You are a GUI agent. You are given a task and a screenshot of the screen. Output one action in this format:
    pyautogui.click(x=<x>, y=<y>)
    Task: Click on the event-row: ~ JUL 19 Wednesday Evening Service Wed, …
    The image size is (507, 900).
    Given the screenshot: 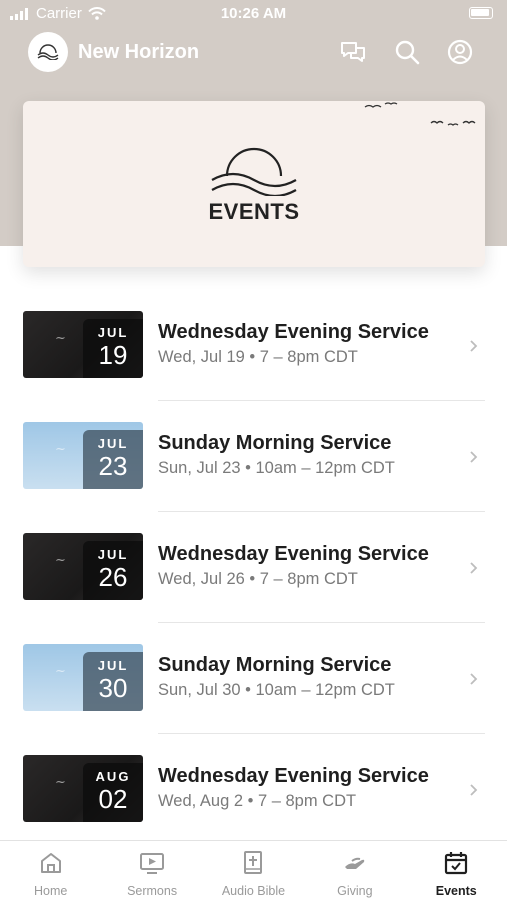 What is the action you would take?
    pyautogui.click(x=253, y=345)
    